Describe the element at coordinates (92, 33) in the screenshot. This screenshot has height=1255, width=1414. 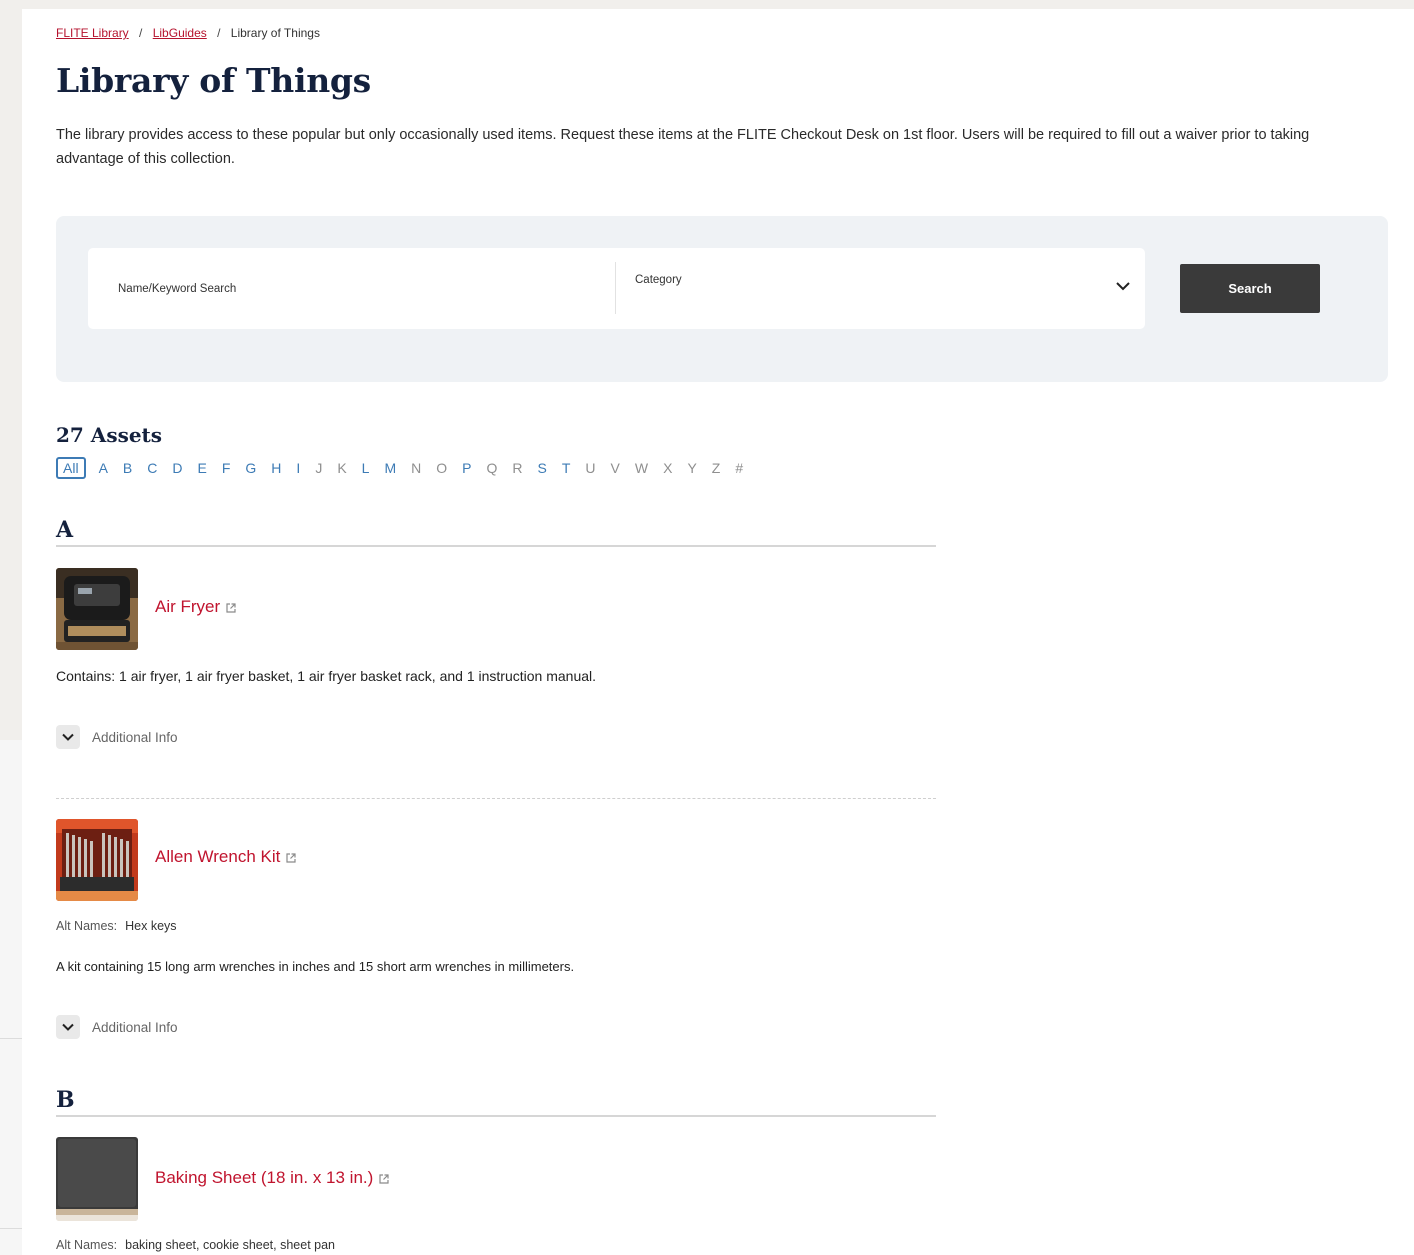
I see `breadcrumb-link-flite-library: FLITE Library` at that location.